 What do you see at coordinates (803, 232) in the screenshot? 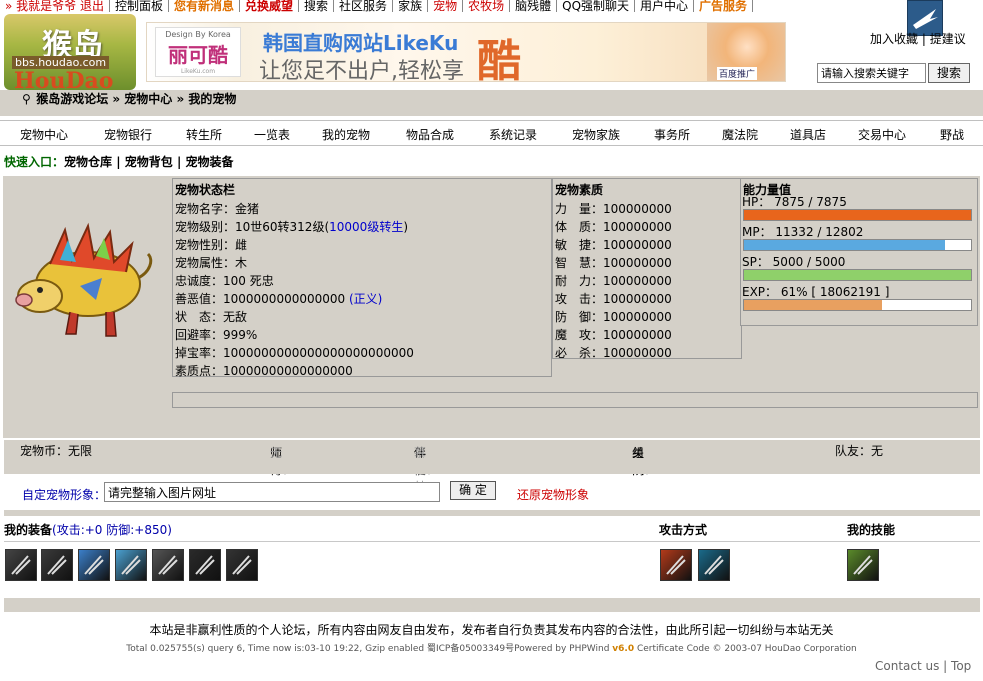
I see `mp-label: MP： 11332 / 12802` at bounding box center [803, 232].